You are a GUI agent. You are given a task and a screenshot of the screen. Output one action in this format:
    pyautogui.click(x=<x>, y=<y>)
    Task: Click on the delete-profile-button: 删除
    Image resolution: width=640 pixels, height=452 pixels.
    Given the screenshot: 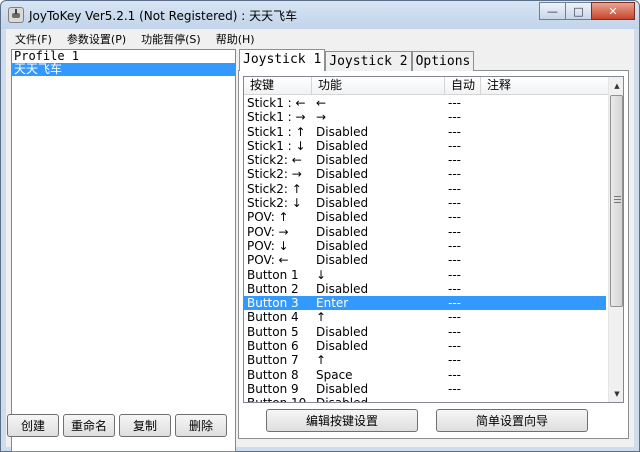 What is the action you would take?
    pyautogui.click(x=201, y=425)
    